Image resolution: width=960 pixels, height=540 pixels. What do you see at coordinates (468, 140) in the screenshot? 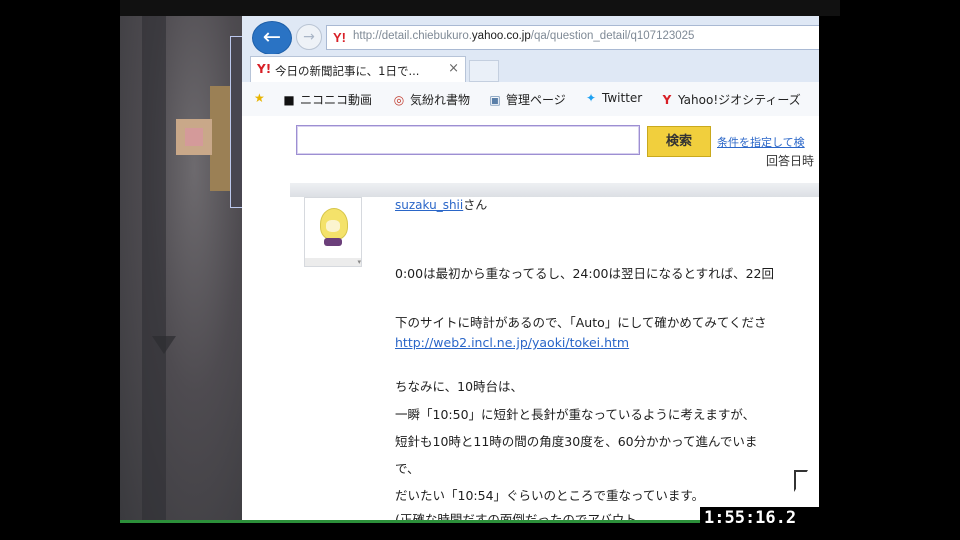
I see `search-input` at bounding box center [468, 140].